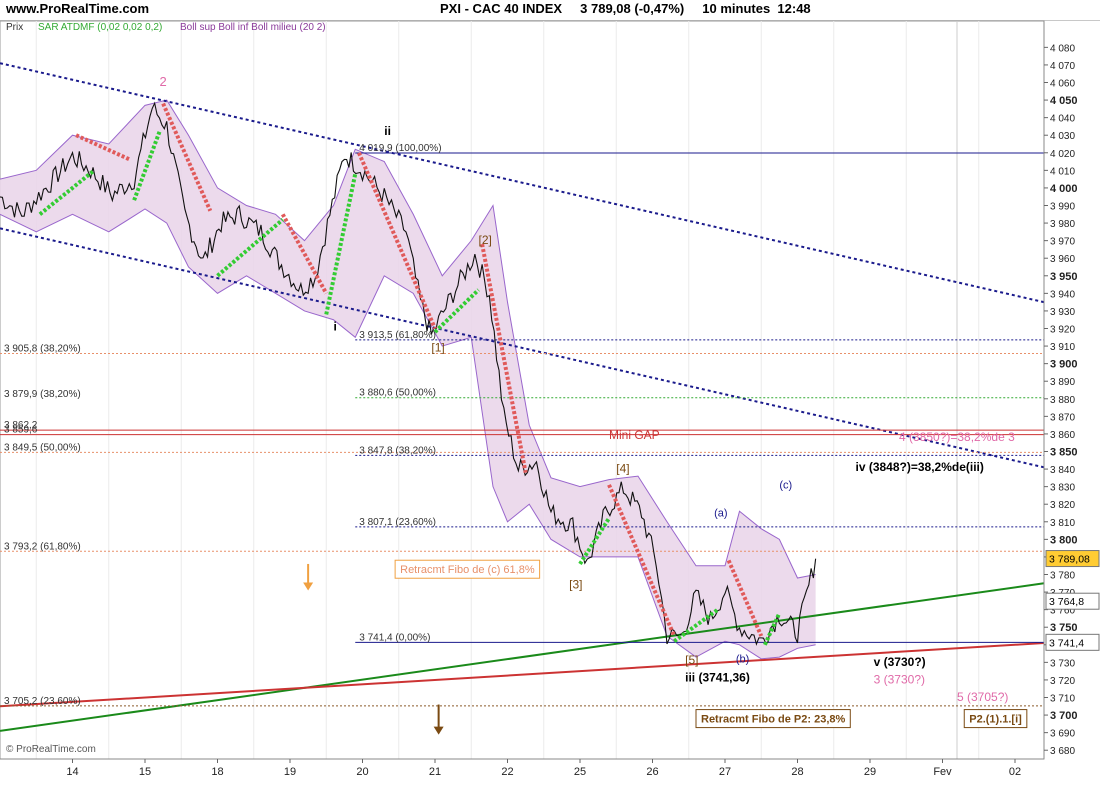 Image resolution: width=1100 pixels, height=800 pixels. I want to click on x-tick-label: 14, so click(72, 772).